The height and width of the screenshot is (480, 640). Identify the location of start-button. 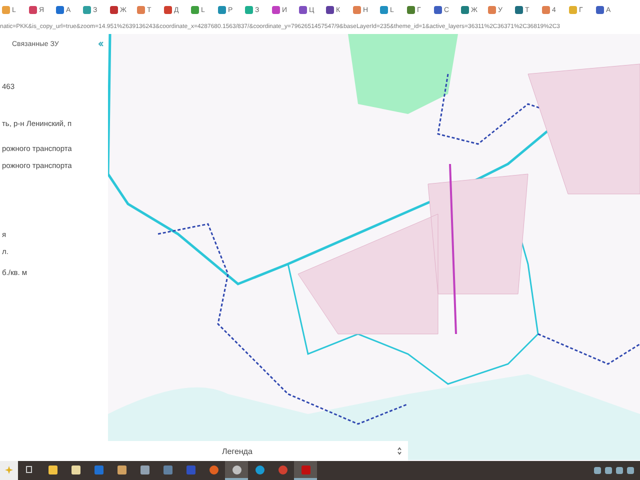
(9, 470).